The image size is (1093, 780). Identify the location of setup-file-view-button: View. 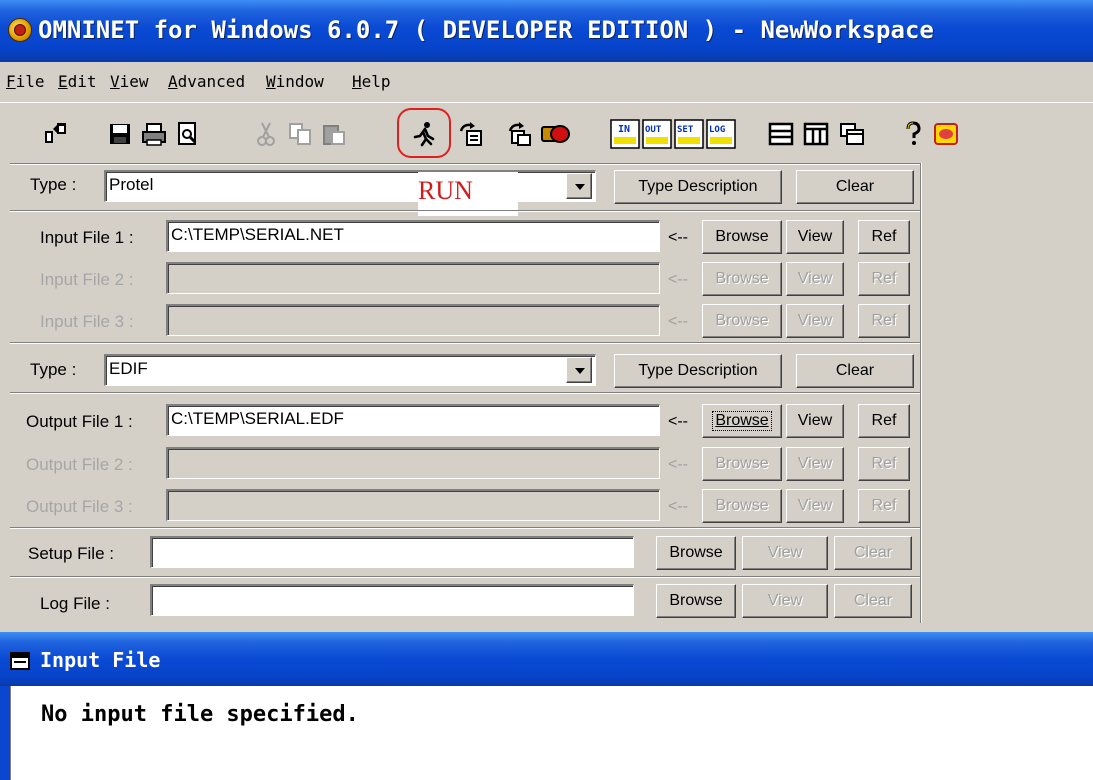
(785, 553).